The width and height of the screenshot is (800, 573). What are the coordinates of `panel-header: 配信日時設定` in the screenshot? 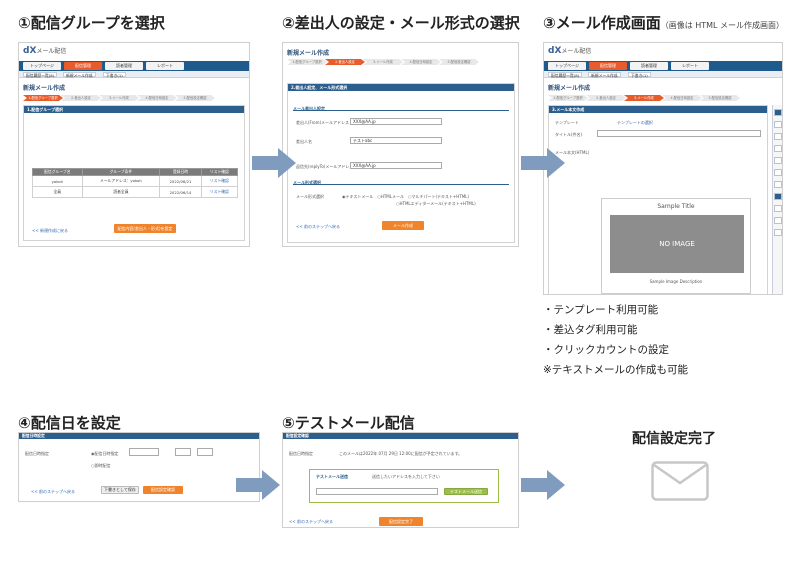 It's located at (139, 436).